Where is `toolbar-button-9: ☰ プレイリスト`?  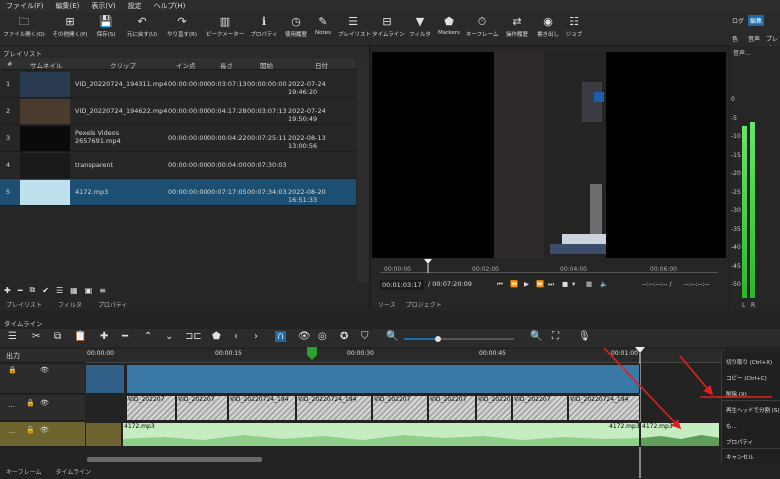
toolbar-button-9: ☰ プレイリスト is located at coordinates (354, 29).